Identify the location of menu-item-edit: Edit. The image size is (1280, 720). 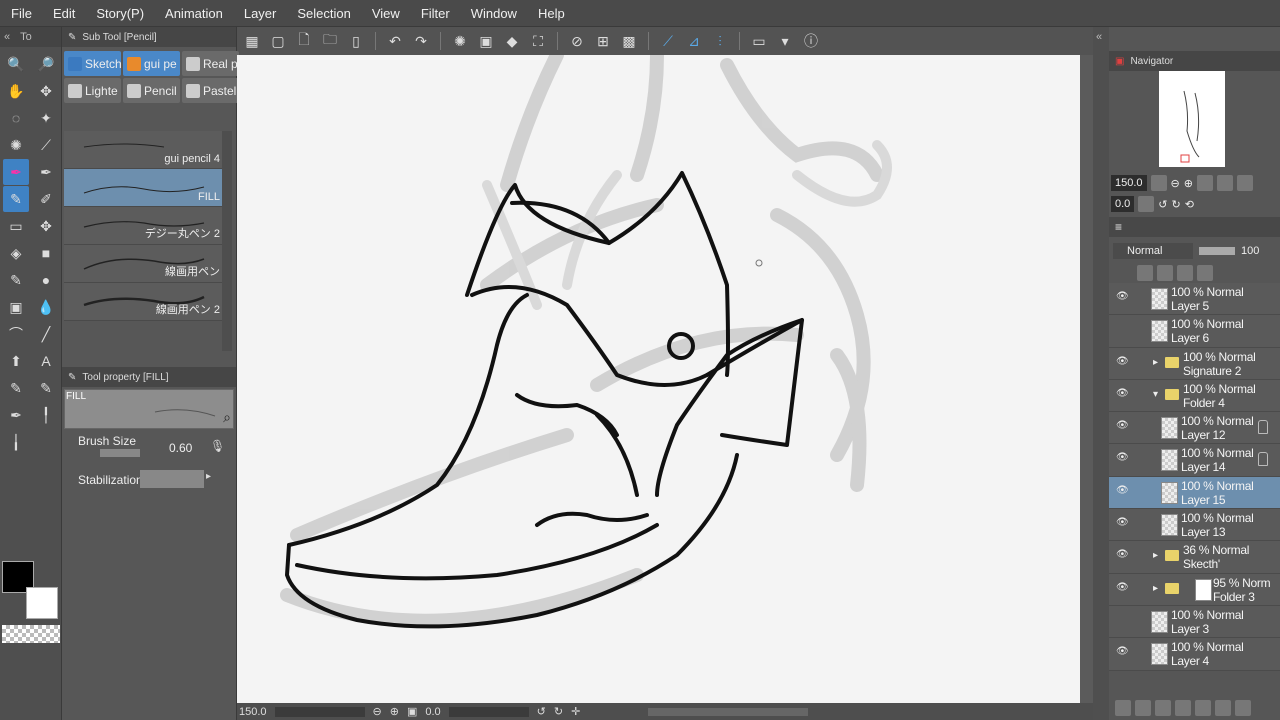
(63, 13).